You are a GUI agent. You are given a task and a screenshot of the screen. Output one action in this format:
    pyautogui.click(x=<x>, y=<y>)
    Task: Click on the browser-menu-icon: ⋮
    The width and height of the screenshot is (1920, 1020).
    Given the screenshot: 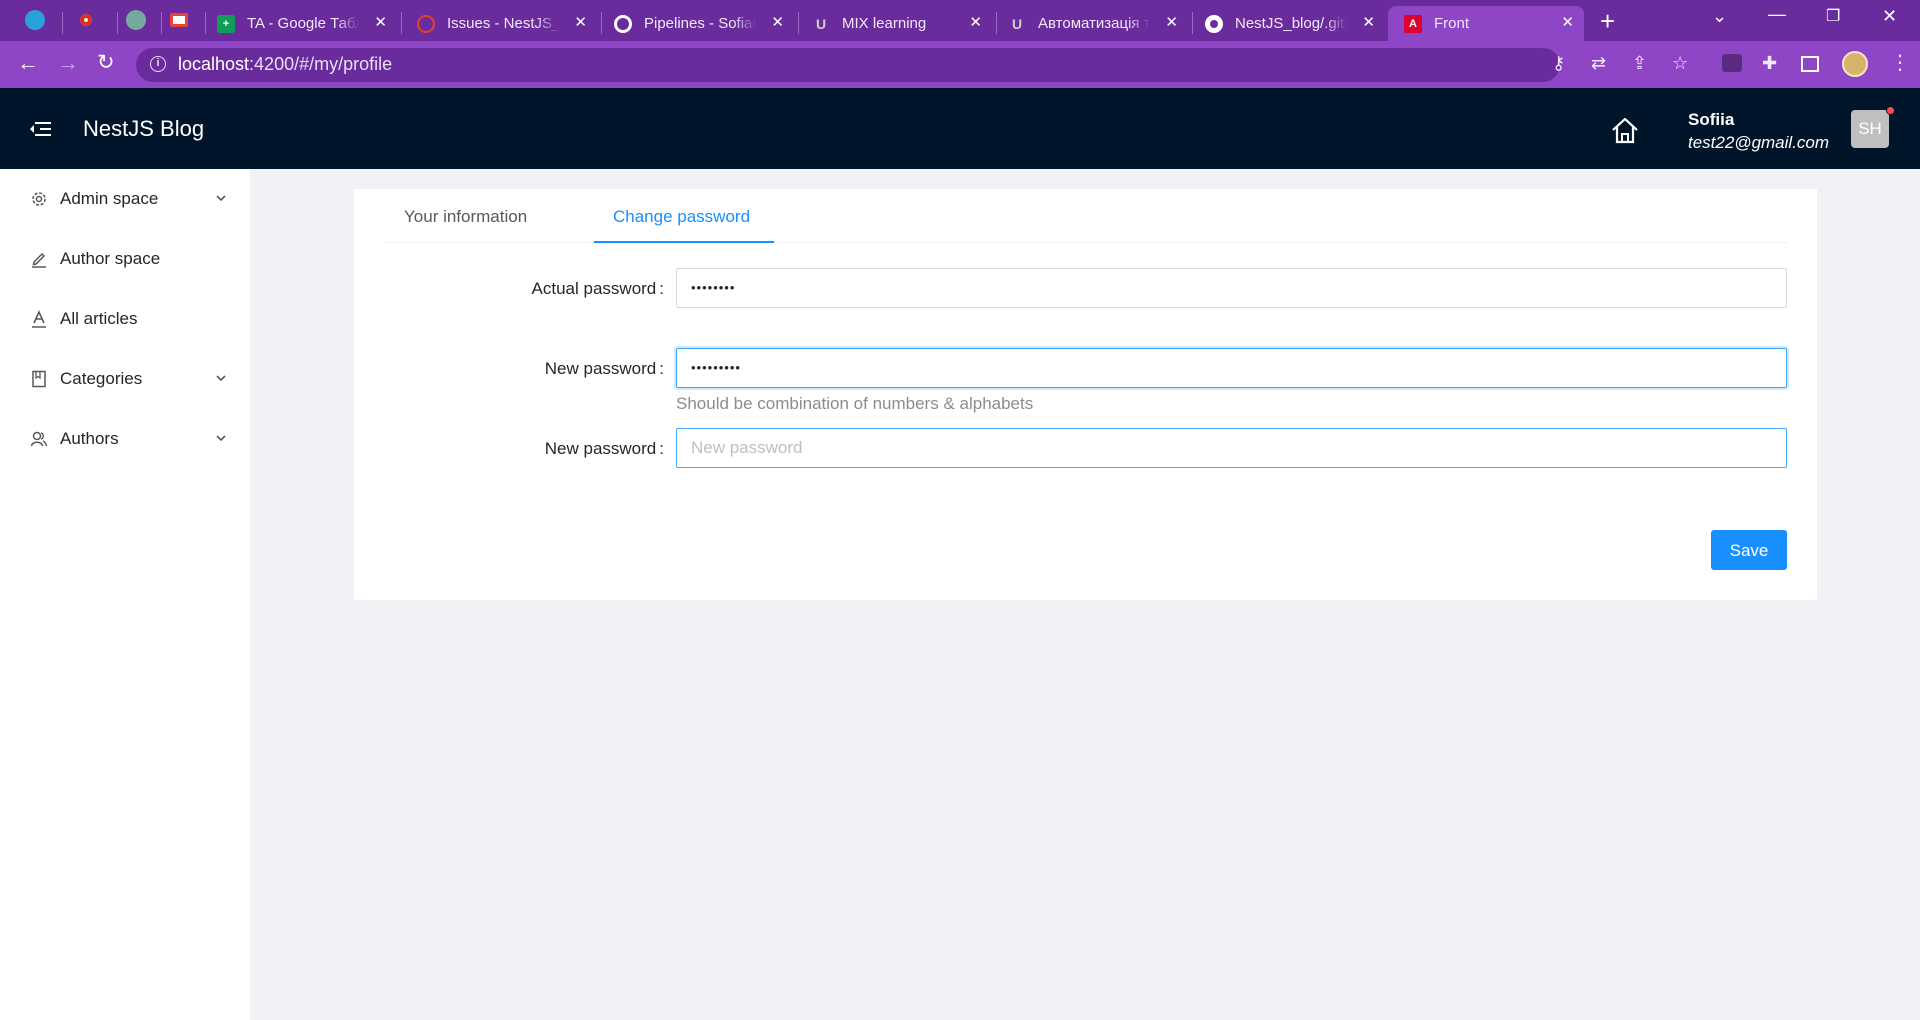 What is the action you would take?
    pyautogui.click(x=1900, y=63)
    